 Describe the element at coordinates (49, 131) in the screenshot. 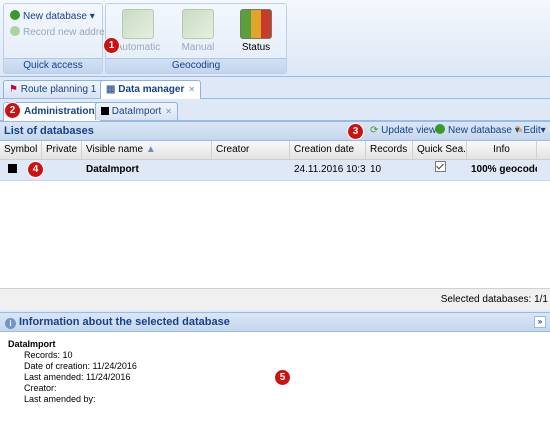

I see `panel-title: List of databases` at that location.